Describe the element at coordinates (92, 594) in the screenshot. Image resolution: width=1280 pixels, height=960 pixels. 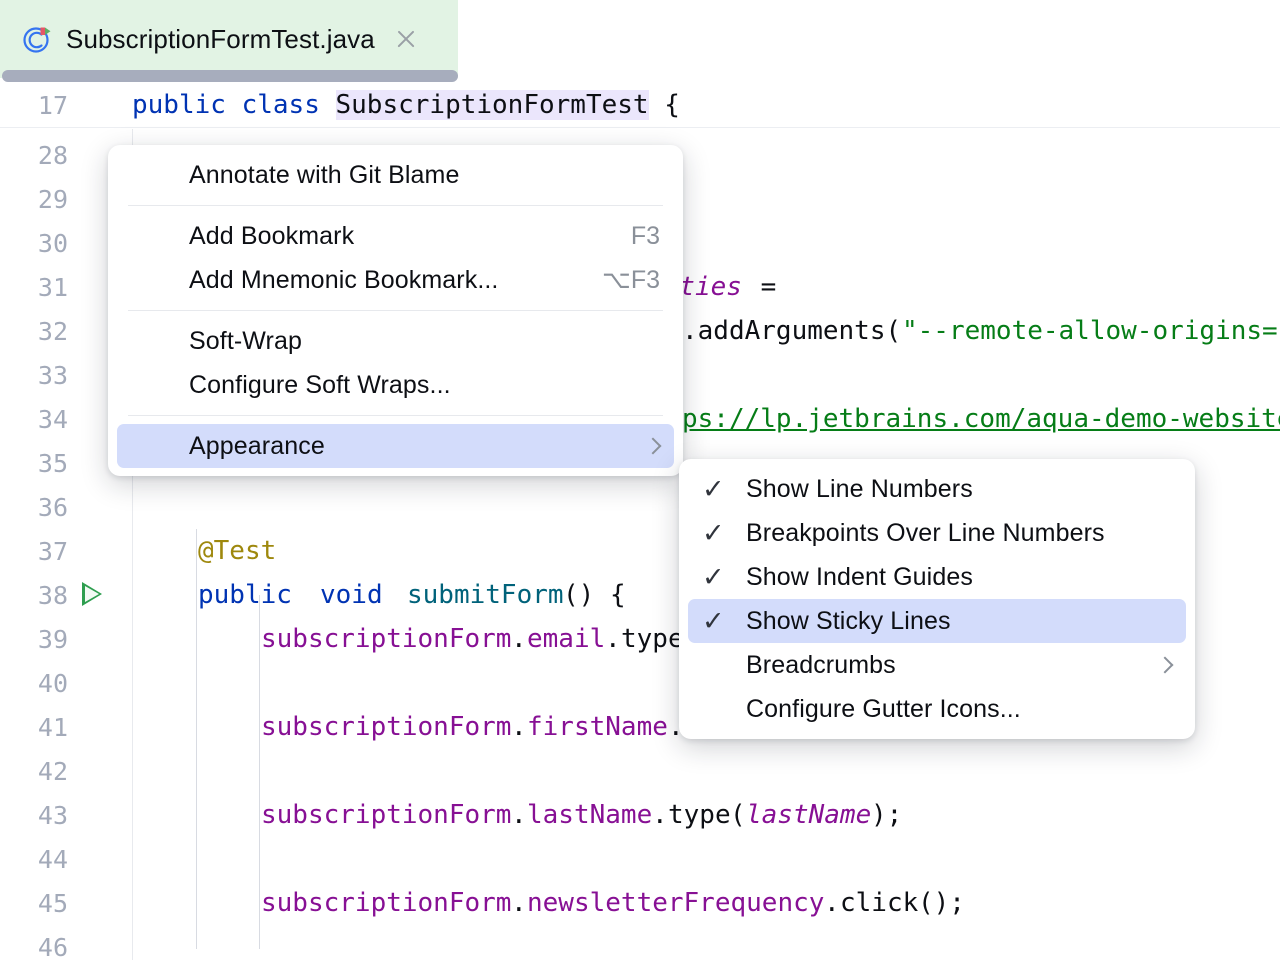
I see `run-test-icon` at that location.